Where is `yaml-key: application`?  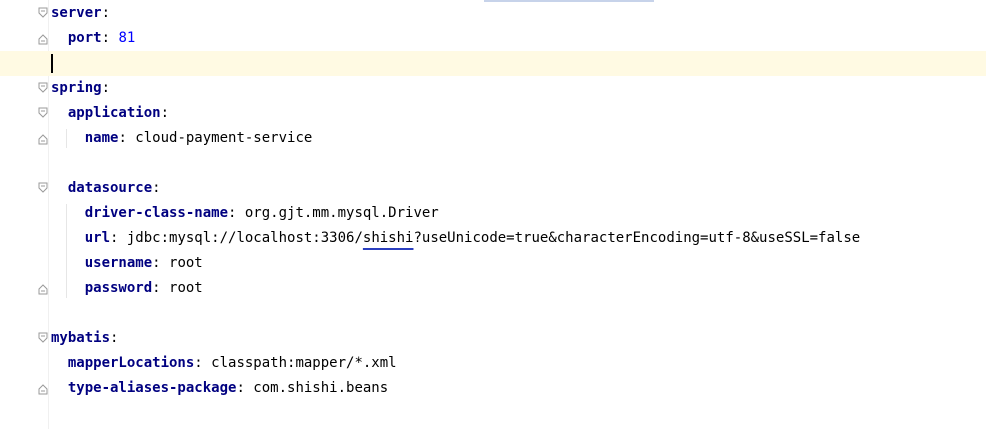
yaml-key: application is located at coordinates (114, 113).